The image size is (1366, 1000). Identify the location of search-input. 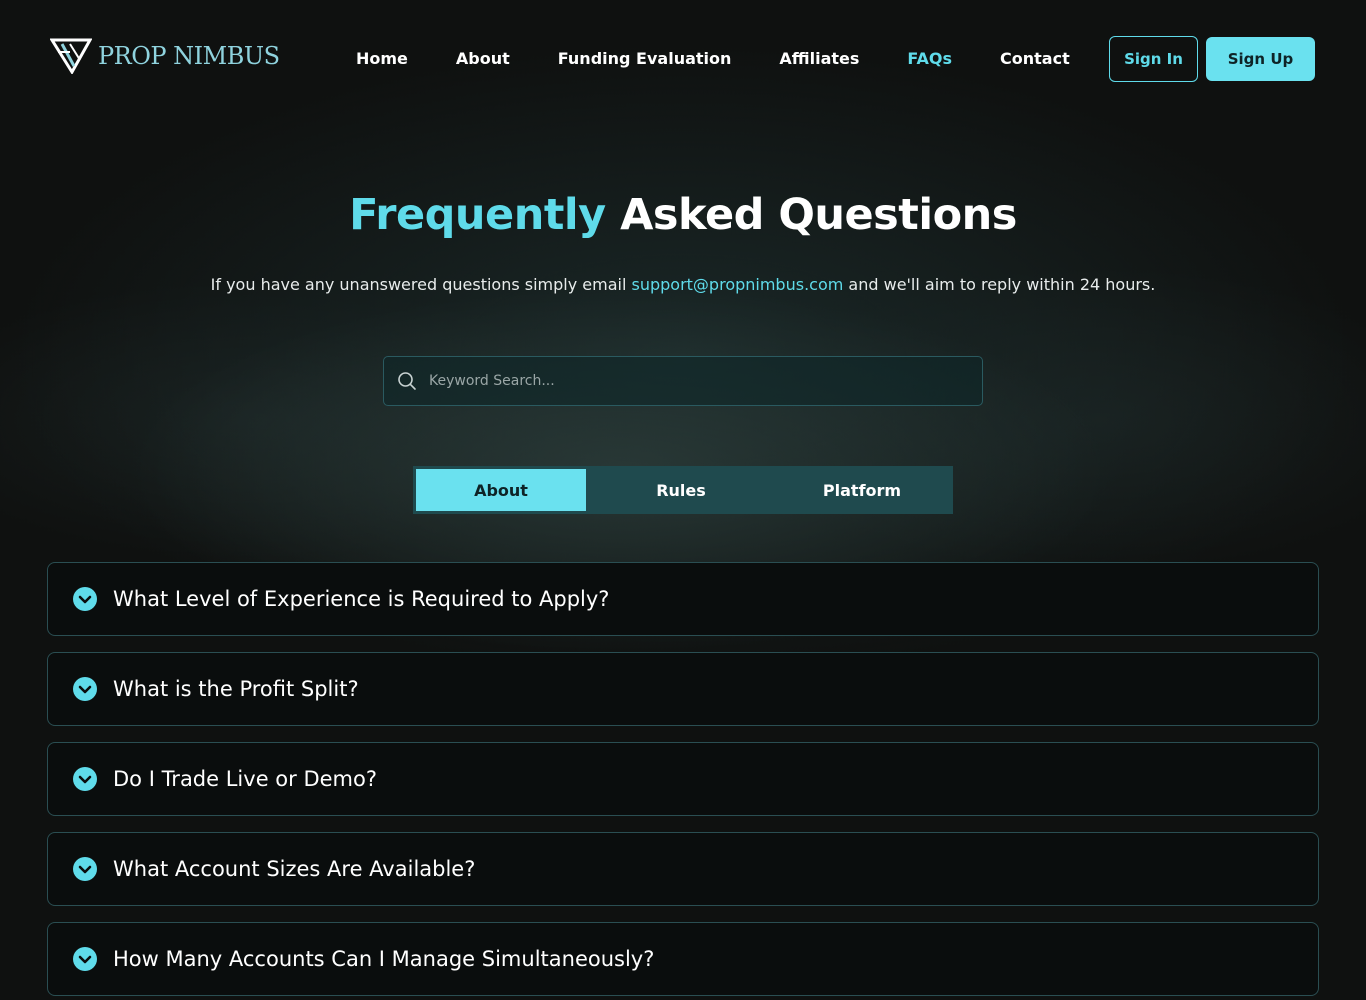
(705, 381).